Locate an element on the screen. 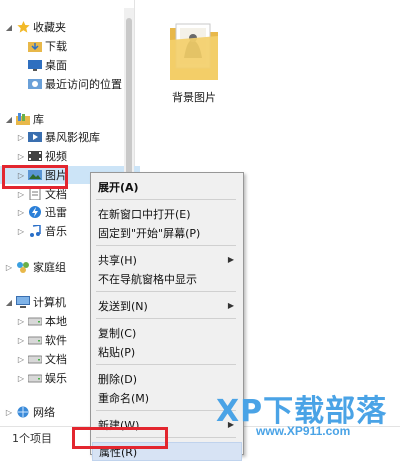 This screenshot has width=400, height=461. menu-item-label: 复制(C) is located at coordinates (117, 333).